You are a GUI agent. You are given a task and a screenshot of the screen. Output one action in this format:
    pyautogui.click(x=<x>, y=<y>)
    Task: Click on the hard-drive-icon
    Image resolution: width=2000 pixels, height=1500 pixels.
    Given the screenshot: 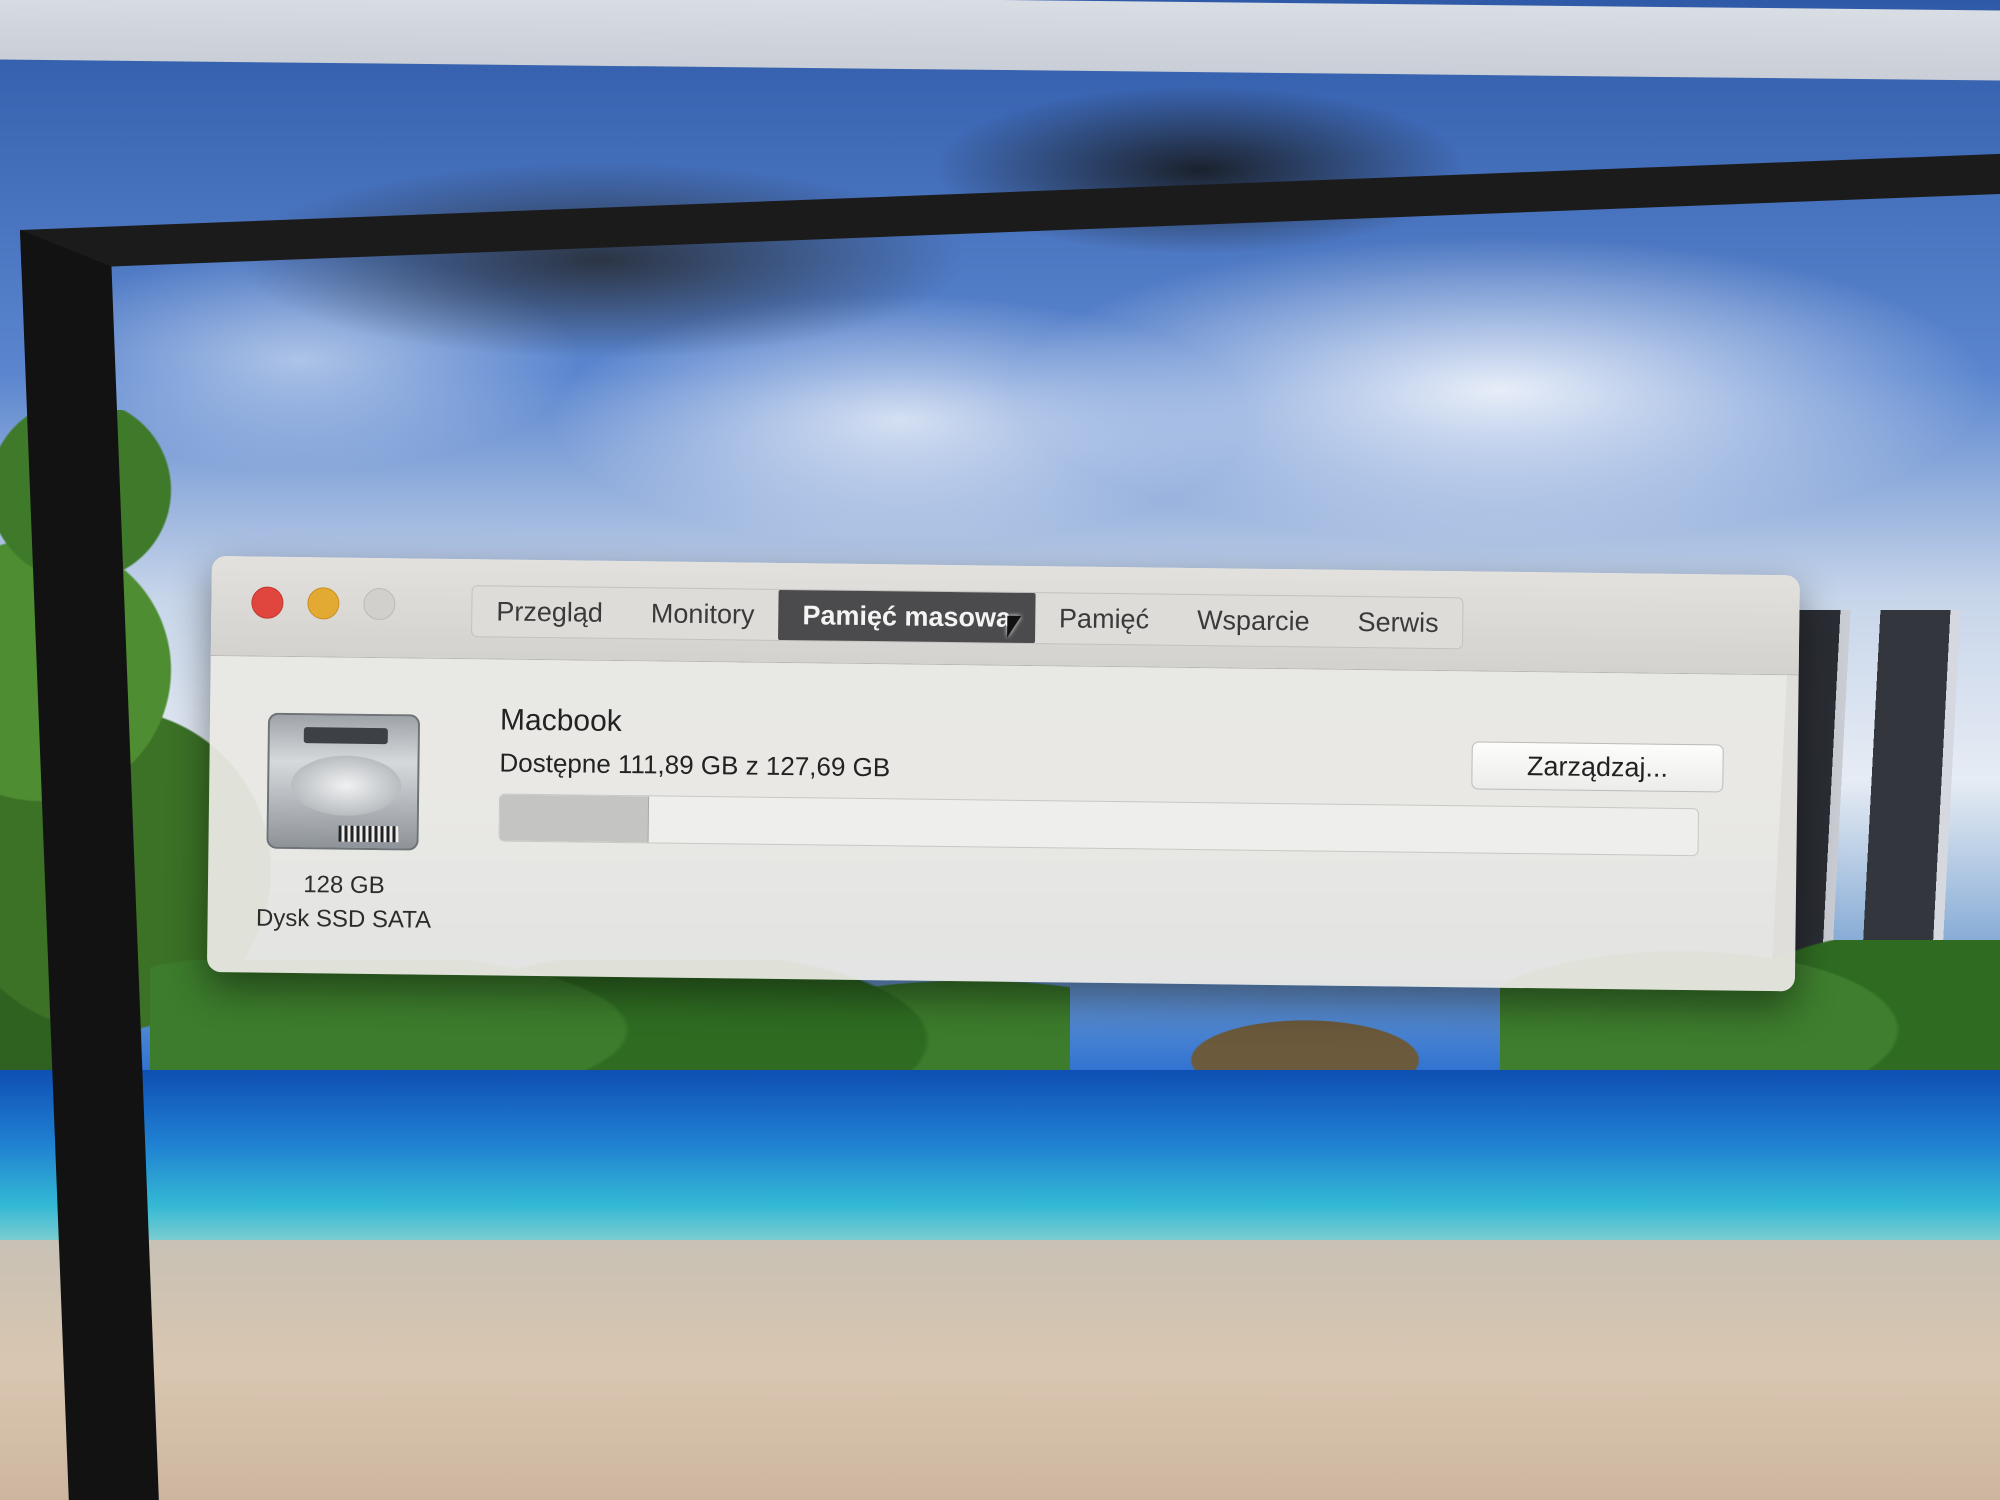 What is the action you would take?
    pyautogui.click(x=343, y=781)
    